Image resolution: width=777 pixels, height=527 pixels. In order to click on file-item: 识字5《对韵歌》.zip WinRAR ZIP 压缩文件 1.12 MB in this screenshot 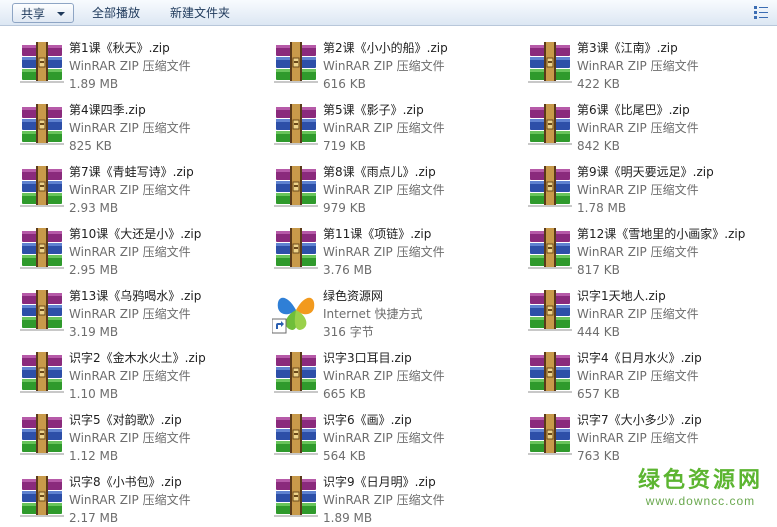, I will do `click(143, 436)`.